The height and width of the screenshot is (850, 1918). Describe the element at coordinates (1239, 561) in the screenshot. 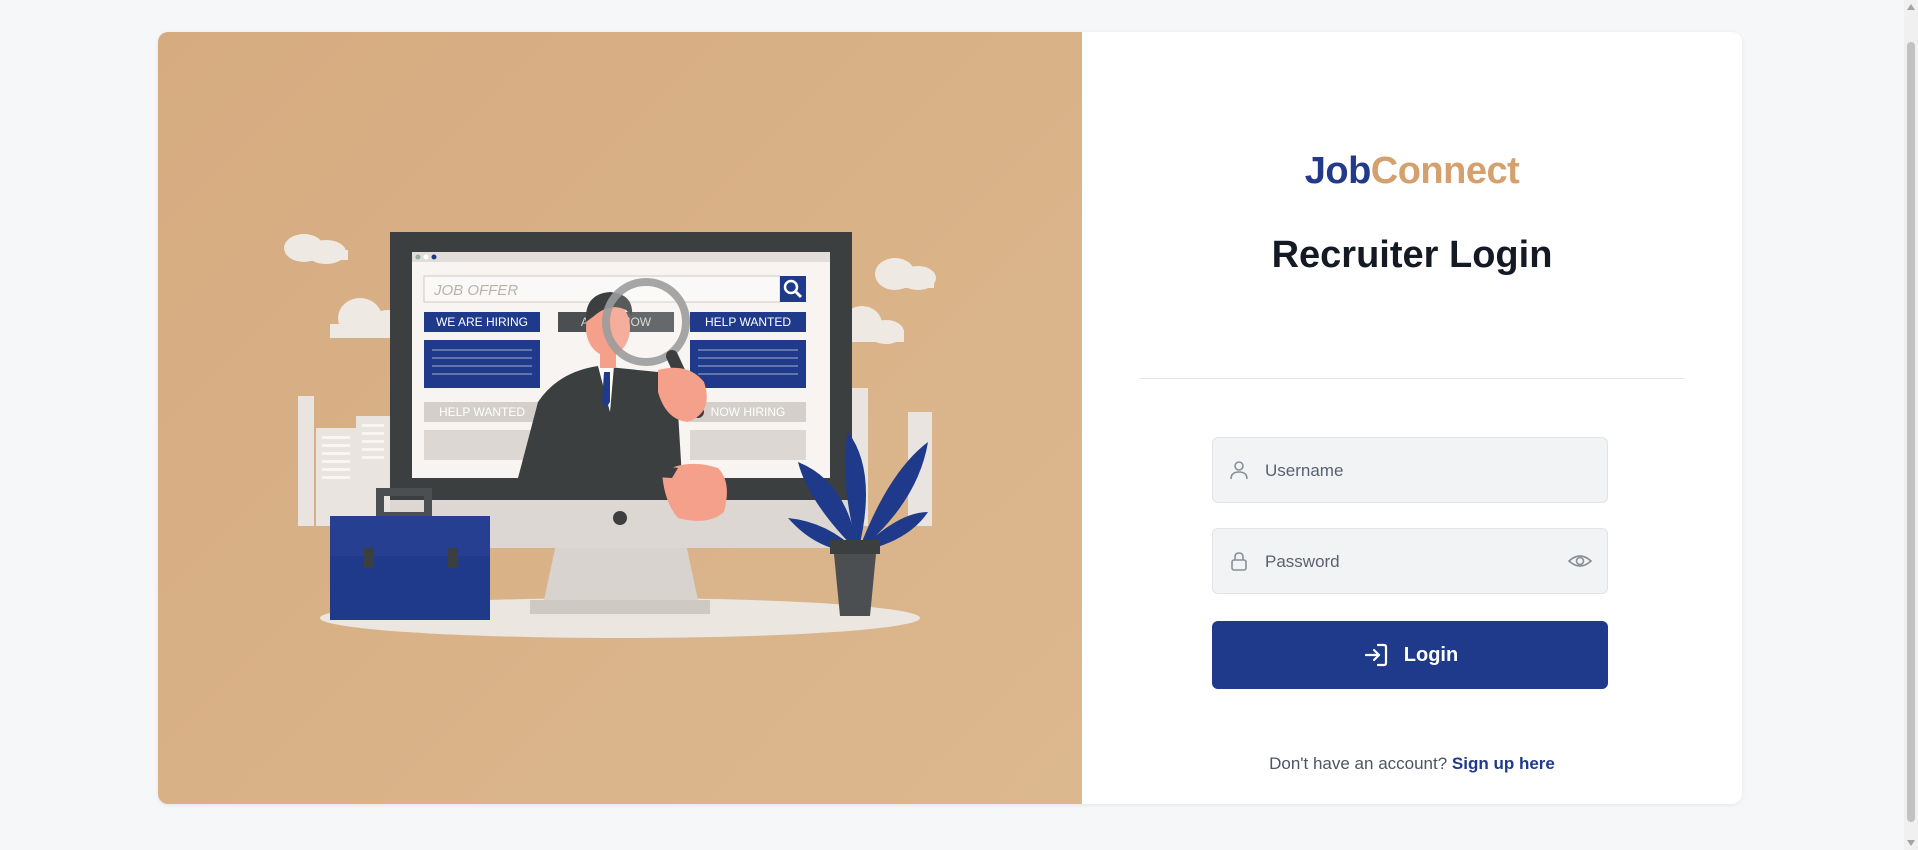

I see `lock-icon` at that location.